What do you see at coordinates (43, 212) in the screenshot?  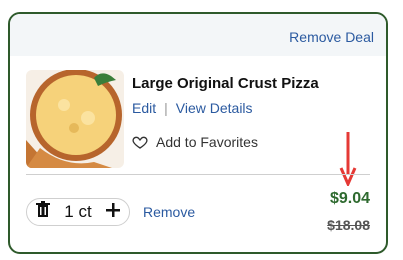 I see `trash-icon` at bounding box center [43, 212].